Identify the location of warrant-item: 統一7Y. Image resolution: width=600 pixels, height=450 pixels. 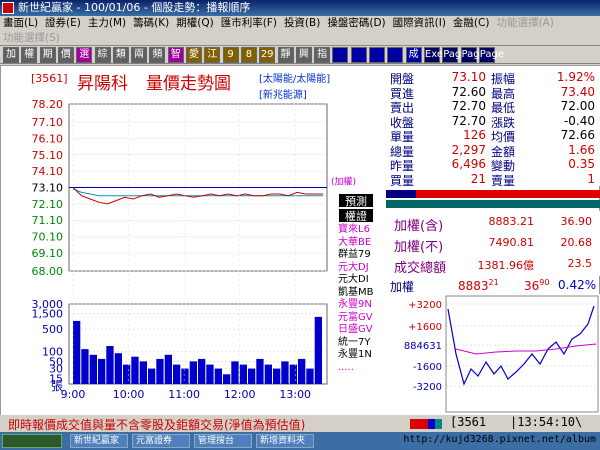
(362, 343).